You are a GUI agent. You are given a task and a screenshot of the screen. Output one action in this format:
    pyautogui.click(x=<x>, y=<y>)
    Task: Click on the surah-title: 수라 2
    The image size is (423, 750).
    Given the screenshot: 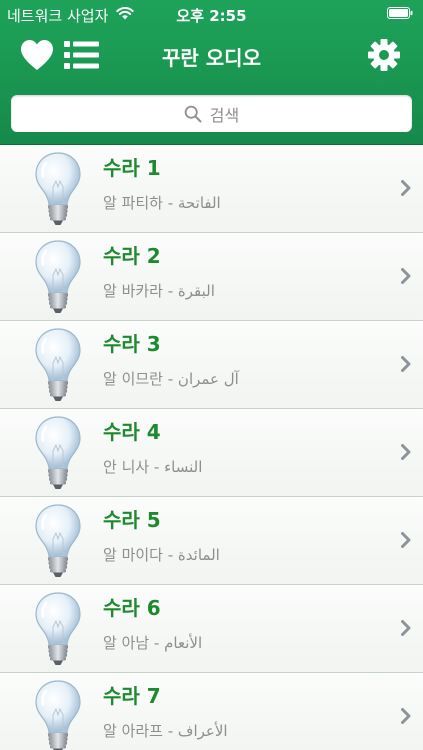 What is the action you would take?
    pyautogui.click(x=132, y=256)
    